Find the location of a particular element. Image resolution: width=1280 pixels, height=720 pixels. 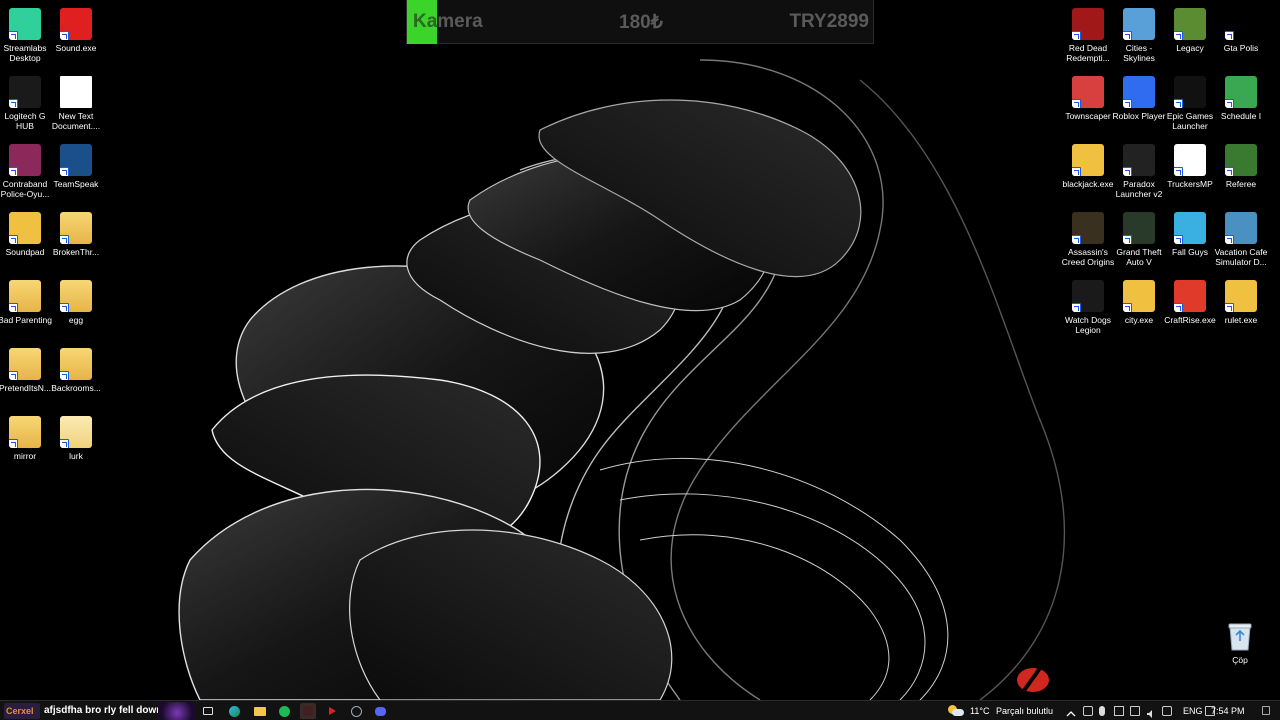

desktop-icon: Townscaper is located at coordinates (1088, 105).